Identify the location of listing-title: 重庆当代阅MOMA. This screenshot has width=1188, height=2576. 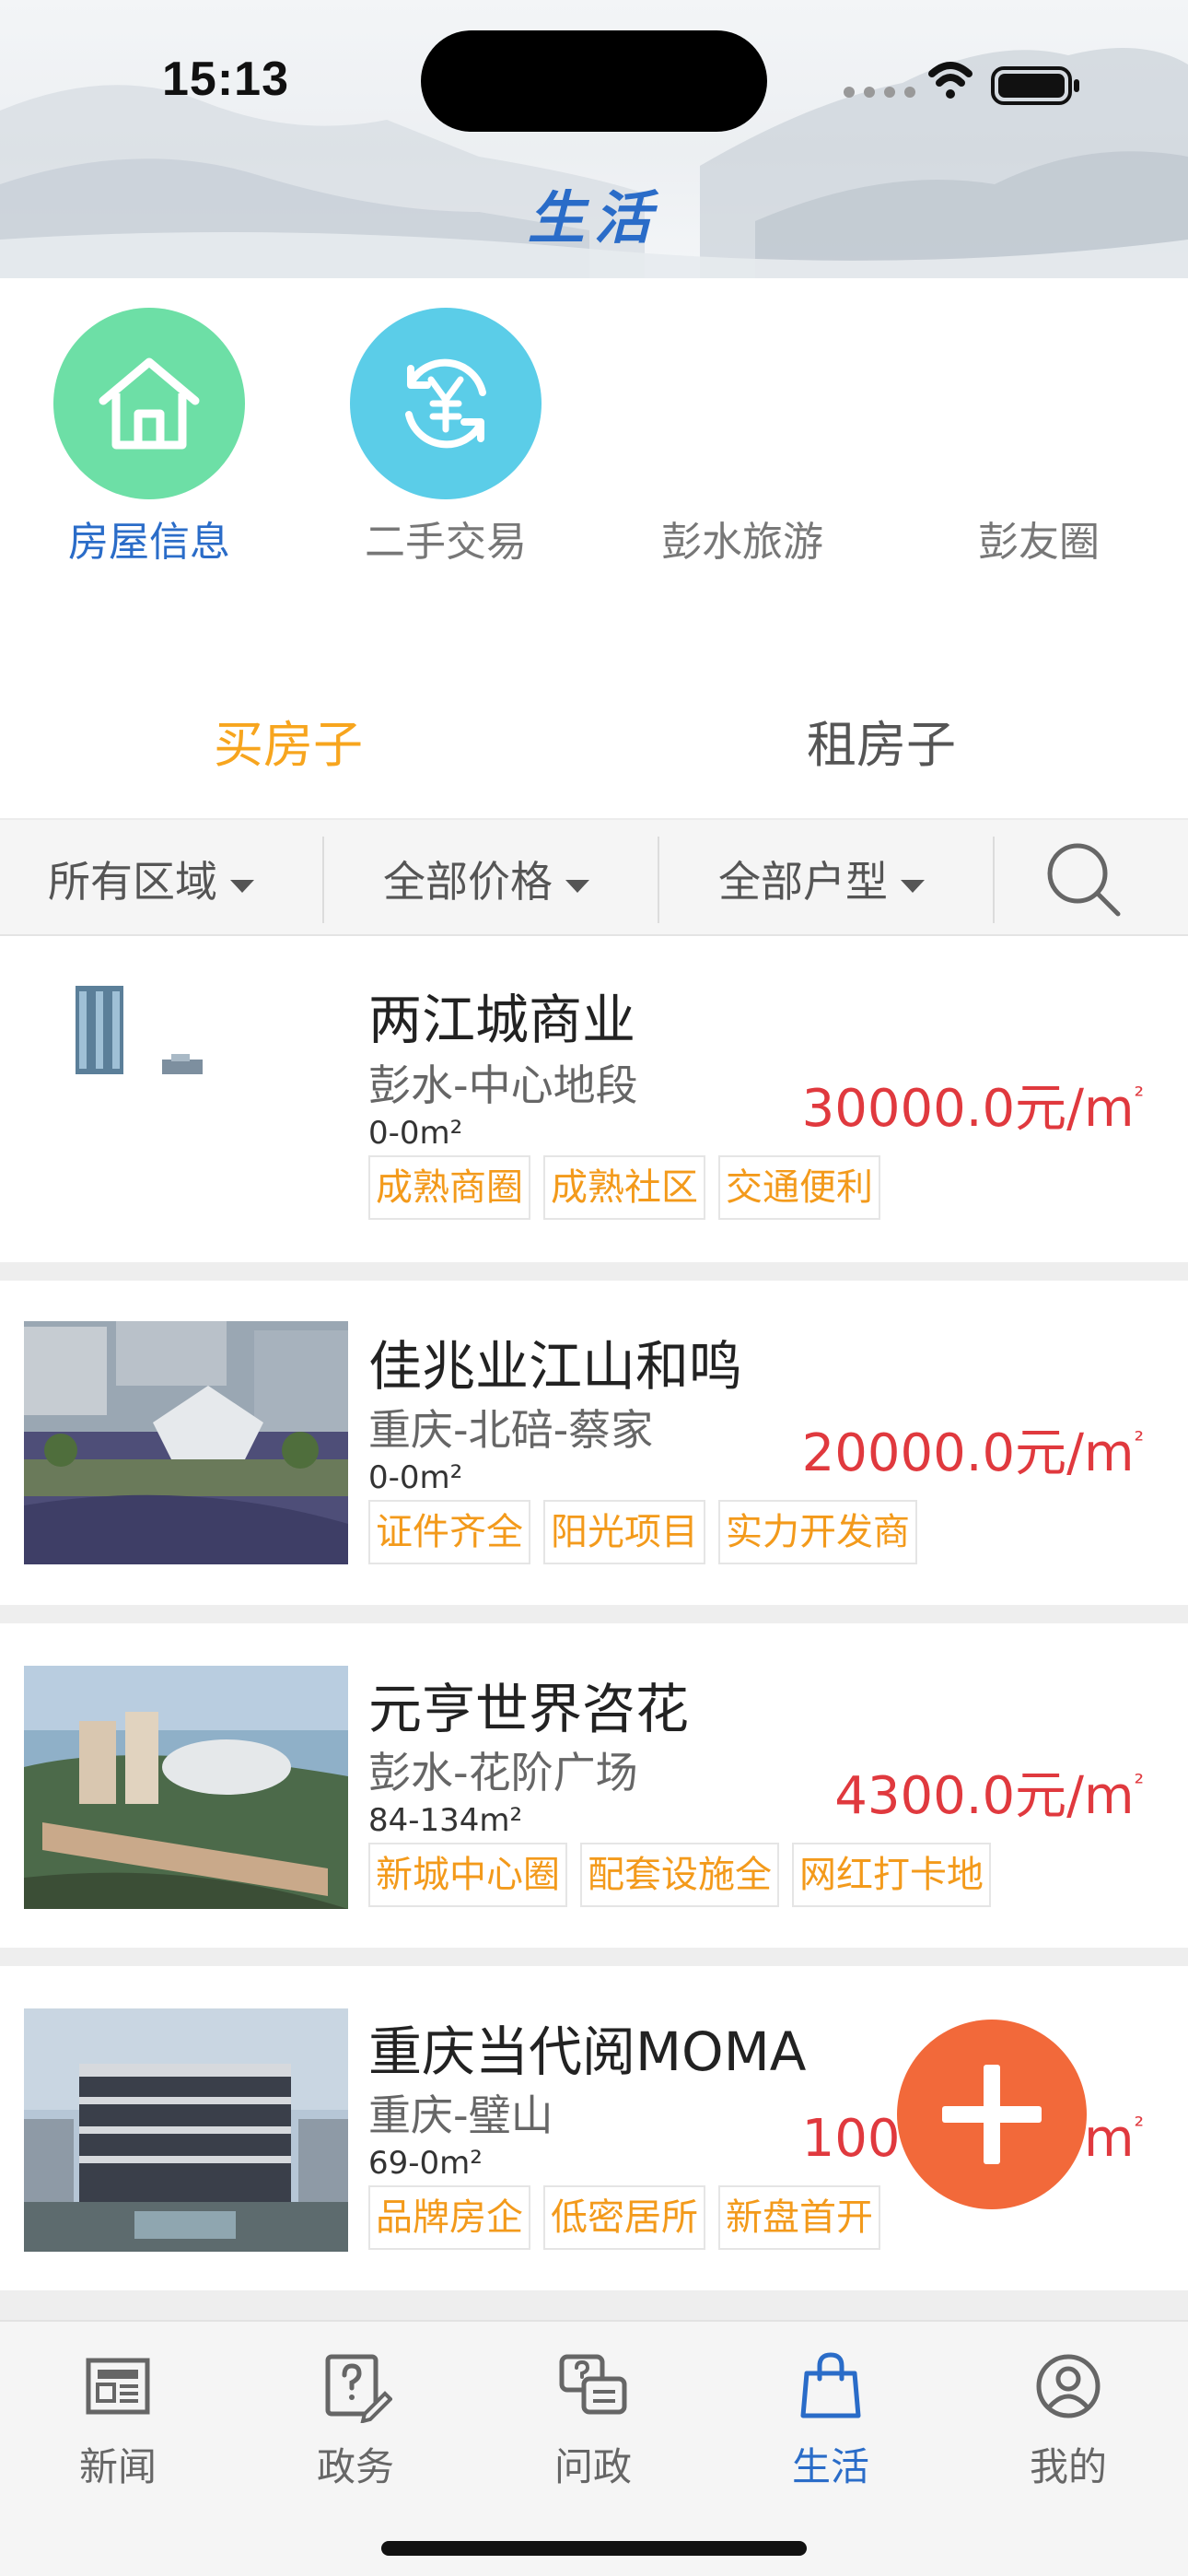
(587, 2051).